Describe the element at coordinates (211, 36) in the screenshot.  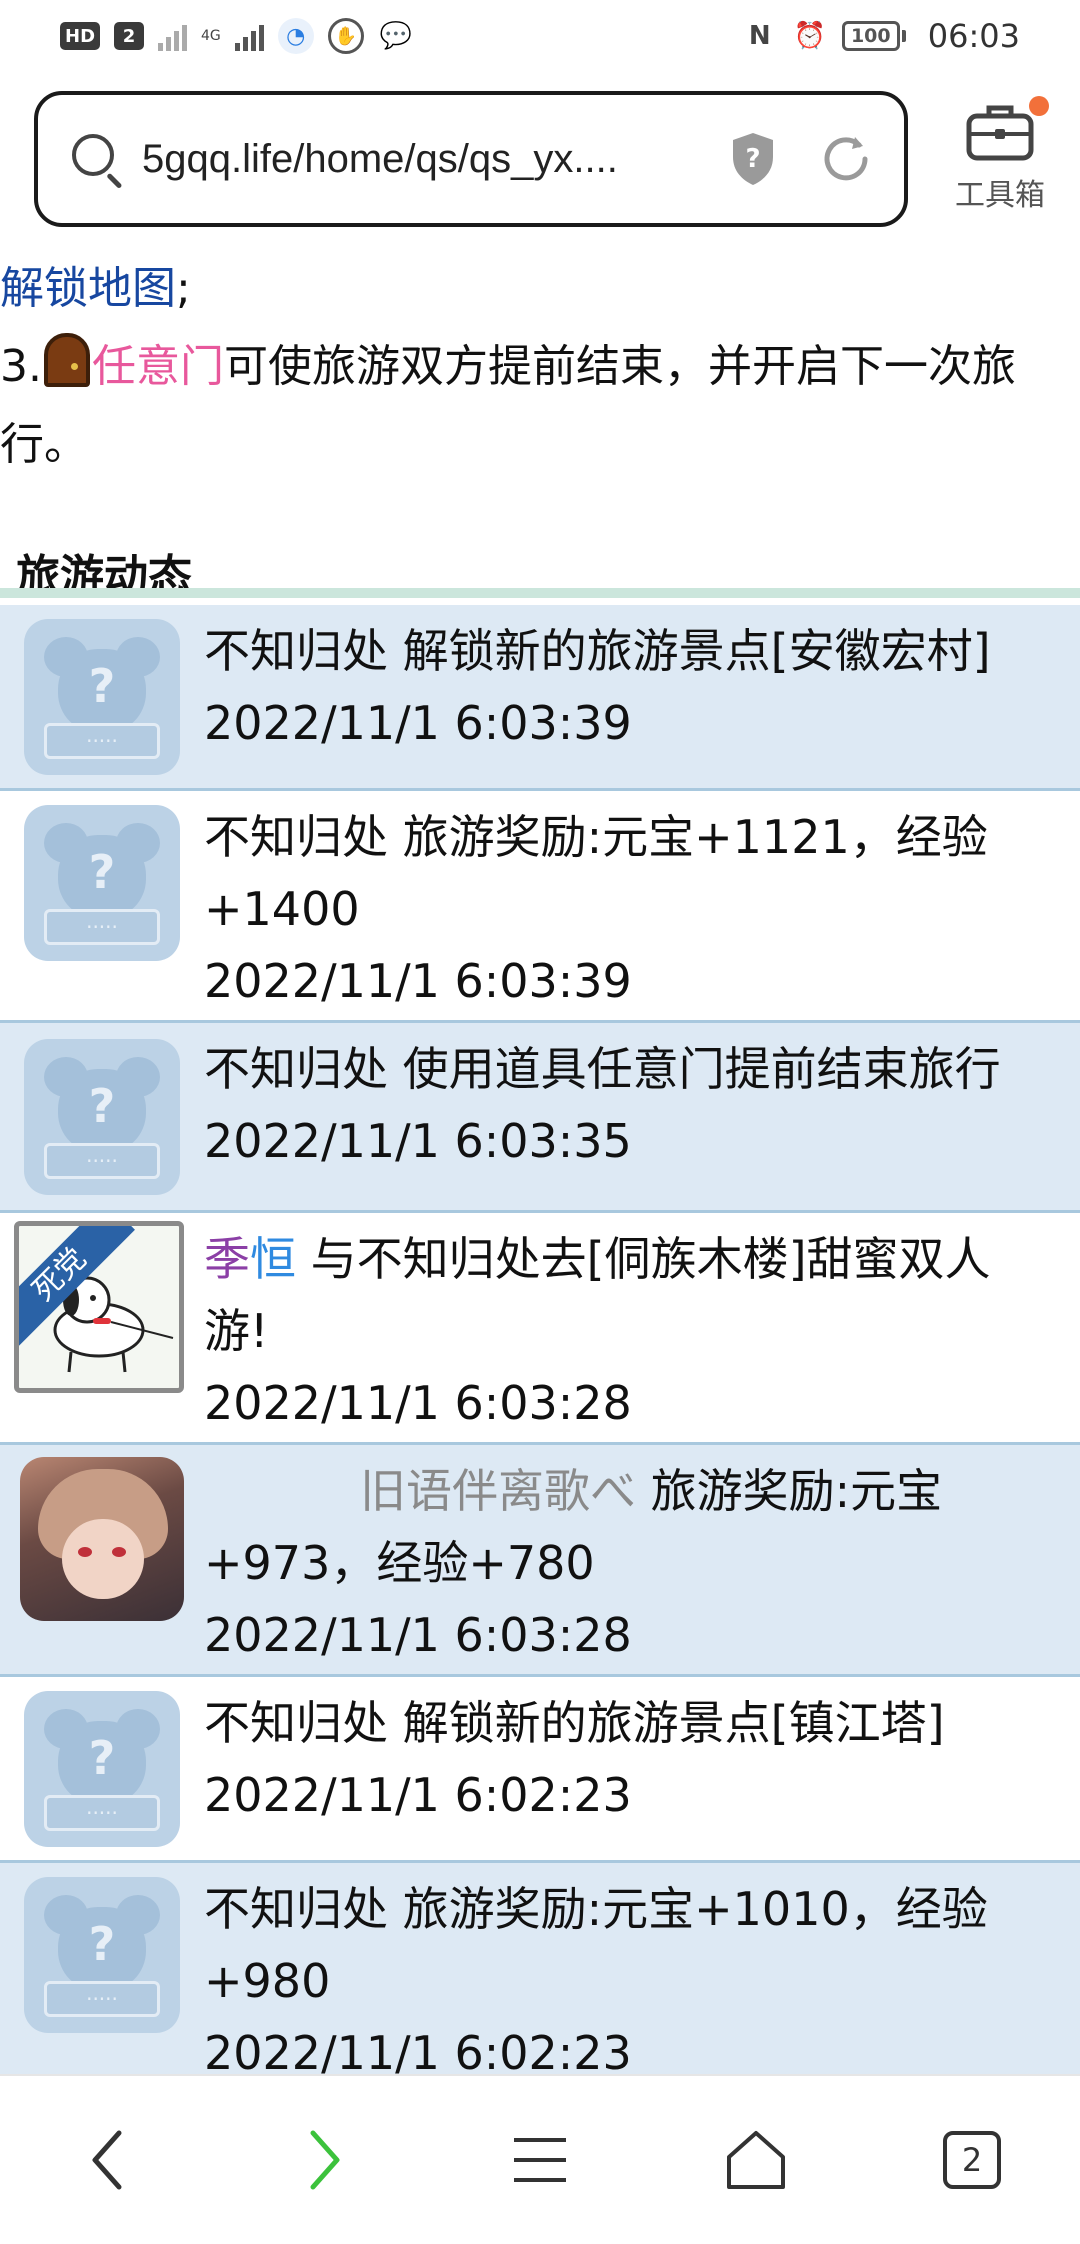
I see `network-type-label: 4G` at that location.